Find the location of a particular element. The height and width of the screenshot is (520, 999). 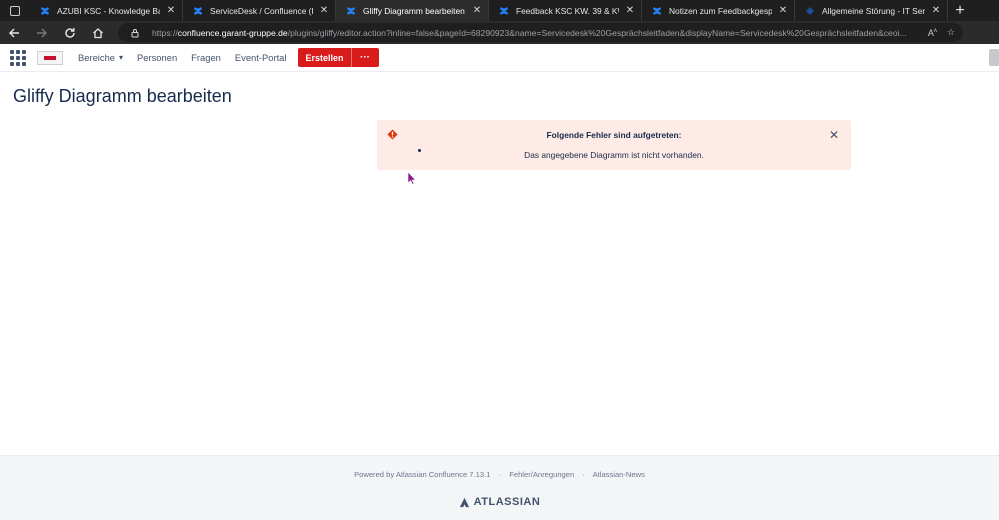

browser-tab-3-active: Gliffy Diagramm bearbeiten - Ga ✕ is located at coordinates (412, 10).